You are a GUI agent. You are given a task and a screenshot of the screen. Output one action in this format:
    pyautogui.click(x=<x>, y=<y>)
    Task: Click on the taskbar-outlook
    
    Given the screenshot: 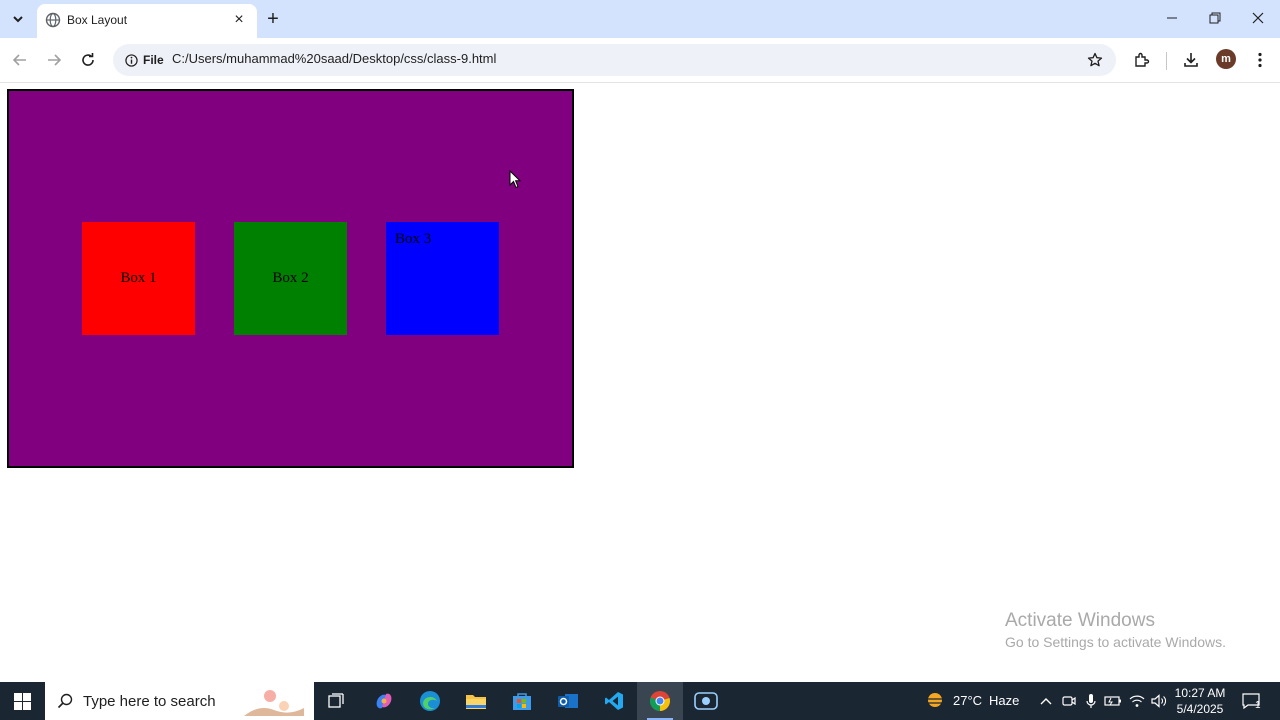 What is the action you would take?
    pyautogui.click(x=568, y=701)
    